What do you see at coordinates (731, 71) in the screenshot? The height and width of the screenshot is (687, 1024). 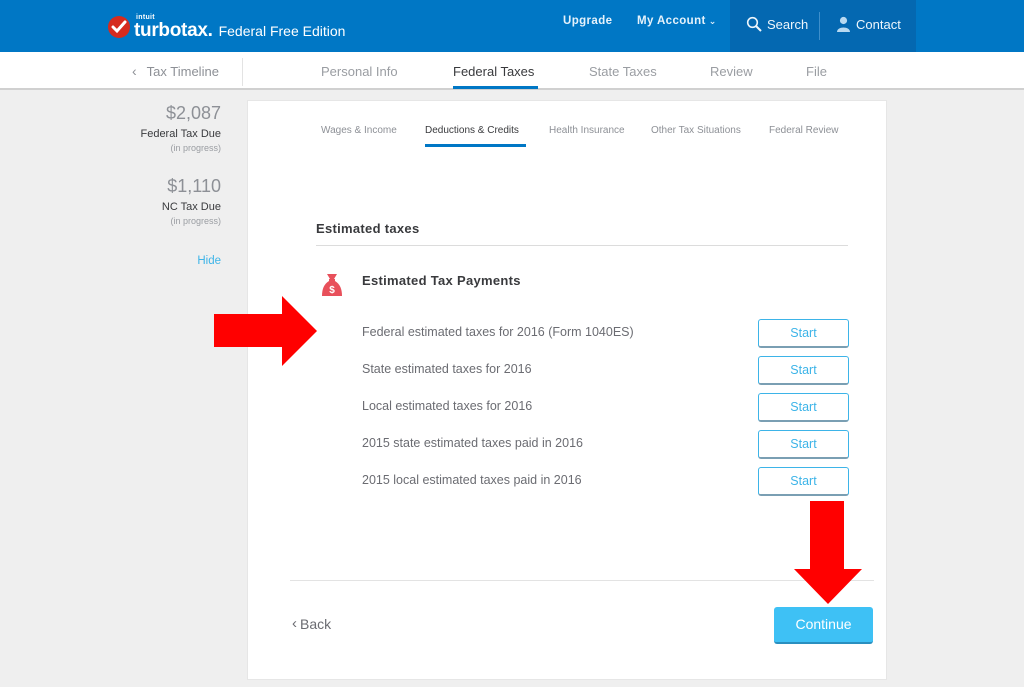 I see `tab-review: Review` at bounding box center [731, 71].